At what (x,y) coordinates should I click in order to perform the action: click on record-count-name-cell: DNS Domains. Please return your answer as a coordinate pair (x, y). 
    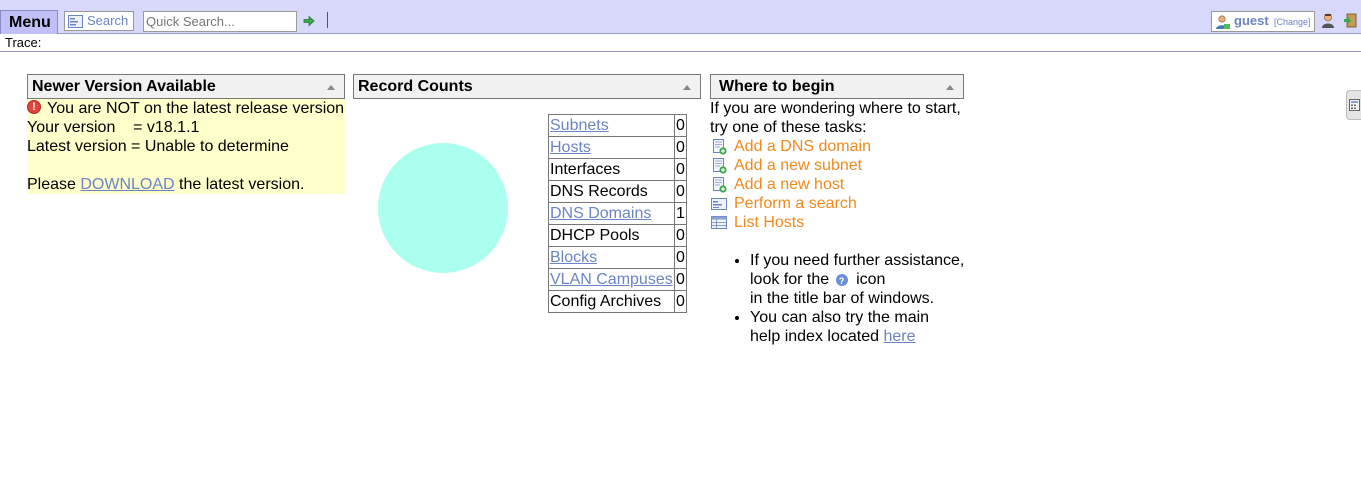
    Looking at the image, I should click on (611, 213).